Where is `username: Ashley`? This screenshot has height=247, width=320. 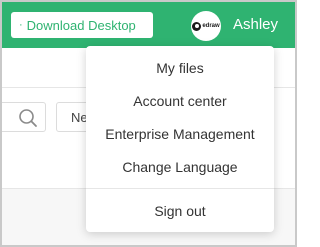
username: Ashley is located at coordinates (255, 24).